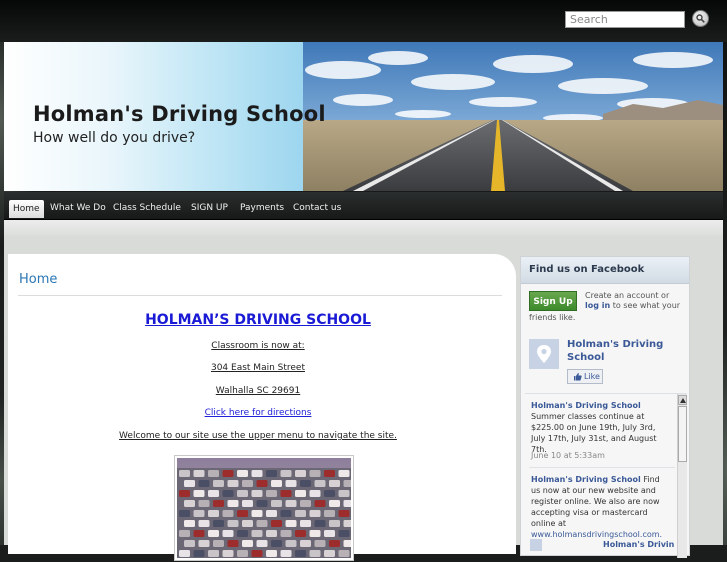  I want to click on post-website-link: www.holmansdrivingschool.com., so click(596, 534).